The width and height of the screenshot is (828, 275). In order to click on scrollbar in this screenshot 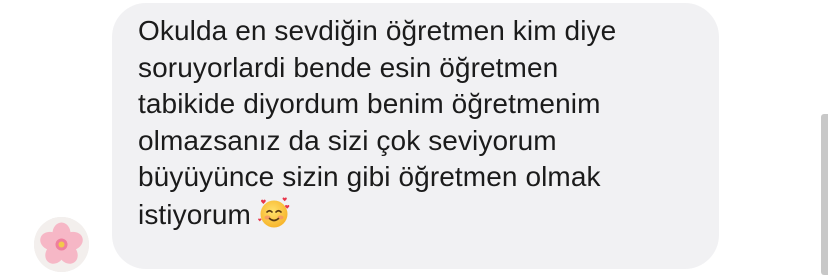, I will do `click(824, 194)`.